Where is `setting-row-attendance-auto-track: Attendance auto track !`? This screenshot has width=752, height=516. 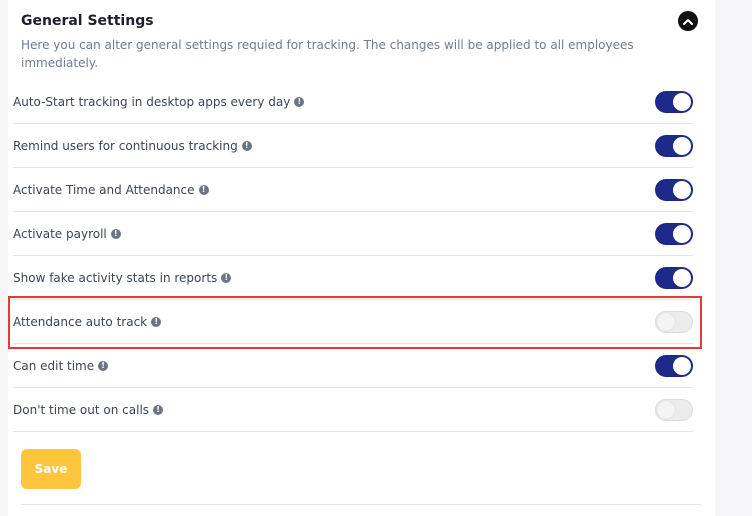
setting-row-attendance-auto-track: Attendance auto track ! is located at coordinates (353, 322).